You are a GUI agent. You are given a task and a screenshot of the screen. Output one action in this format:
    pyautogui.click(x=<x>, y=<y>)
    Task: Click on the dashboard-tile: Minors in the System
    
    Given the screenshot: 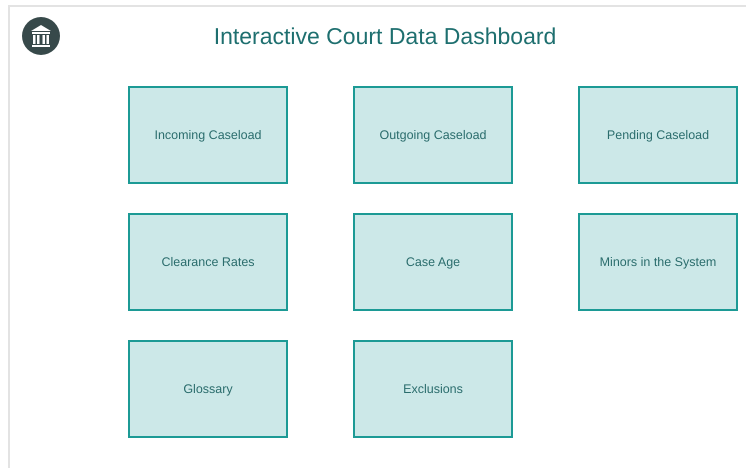 What is the action you would take?
    pyautogui.click(x=658, y=262)
    